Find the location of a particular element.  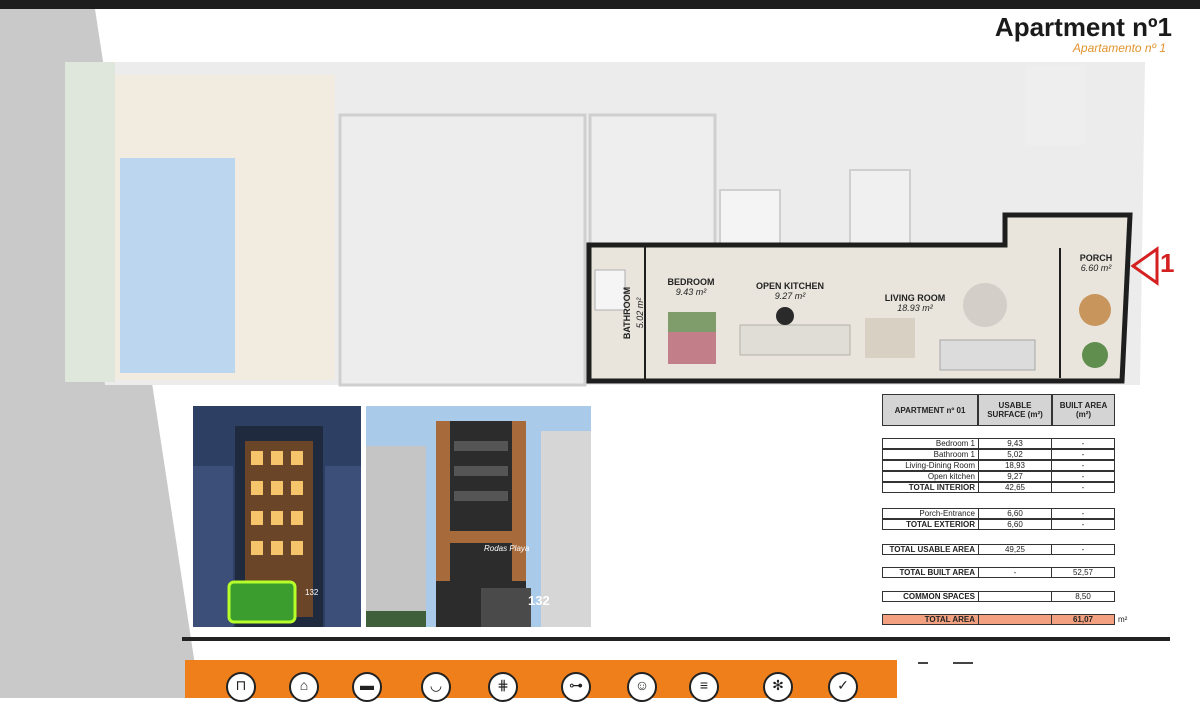

kitchen-area: 9.27 m² is located at coordinates (790, 296).